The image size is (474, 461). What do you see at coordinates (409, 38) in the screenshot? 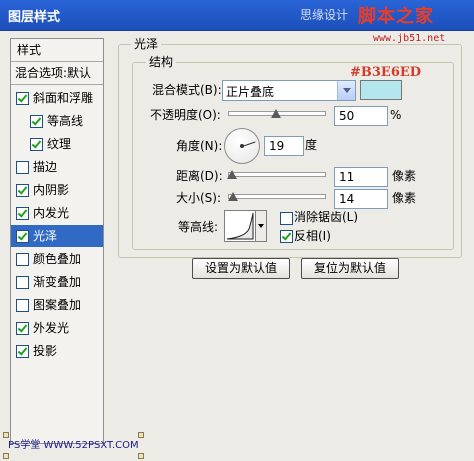
I see `watermark-url: www.jb51.net` at bounding box center [409, 38].